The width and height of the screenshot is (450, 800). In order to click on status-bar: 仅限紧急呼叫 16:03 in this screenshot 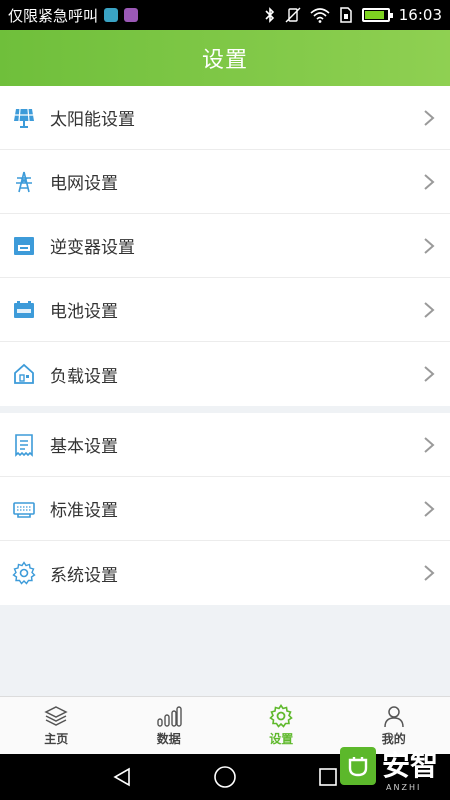, I will do `click(225, 15)`.